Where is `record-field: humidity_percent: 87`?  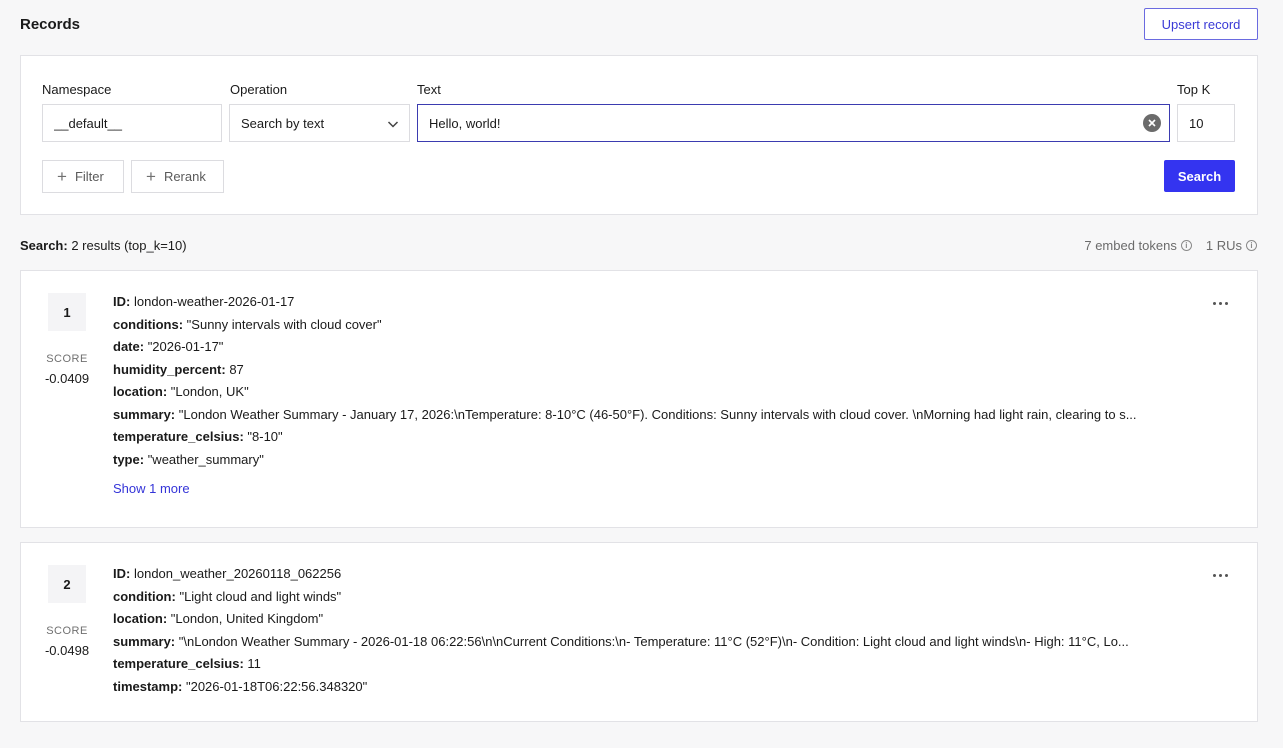 record-field: humidity_percent: 87 is located at coordinates (178, 369).